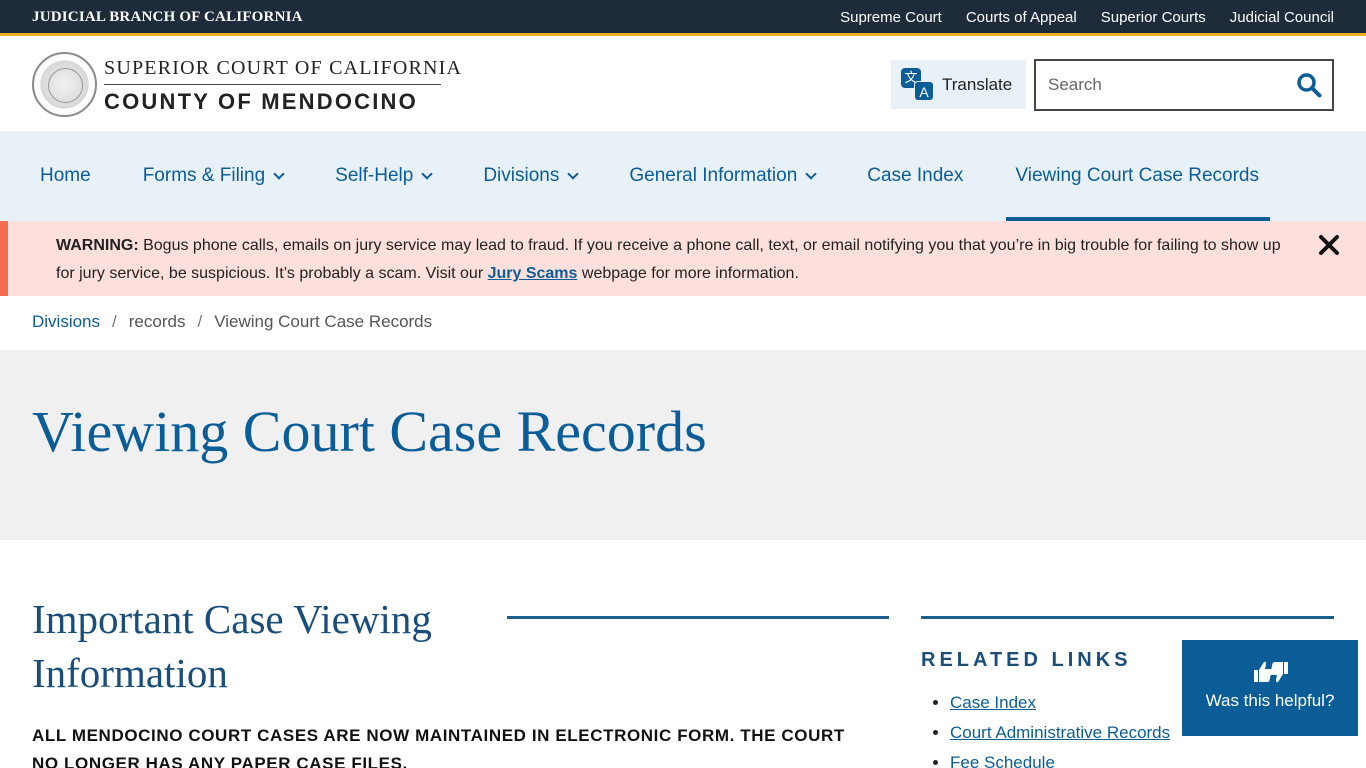 This screenshot has width=1366, height=768. Describe the element at coordinates (66, 322) in the screenshot. I see `breadcrumb-divisions: Divisions` at that location.